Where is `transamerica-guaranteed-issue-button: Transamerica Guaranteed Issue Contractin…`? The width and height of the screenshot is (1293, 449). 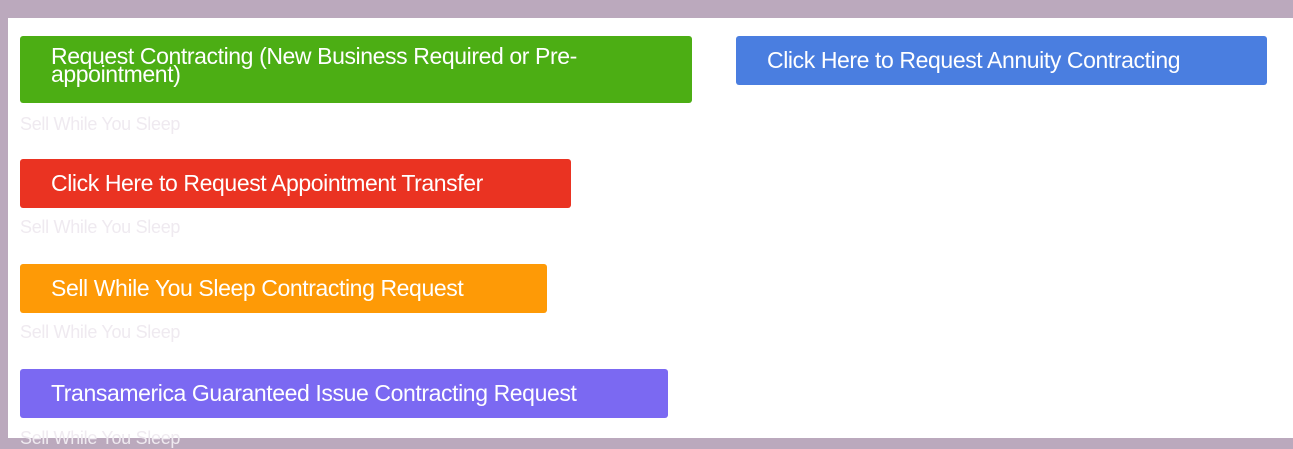 transamerica-guaranteed-issue-button: Transamerica Guaranteed Issue Contractin… is located at coordinates (344, 393).